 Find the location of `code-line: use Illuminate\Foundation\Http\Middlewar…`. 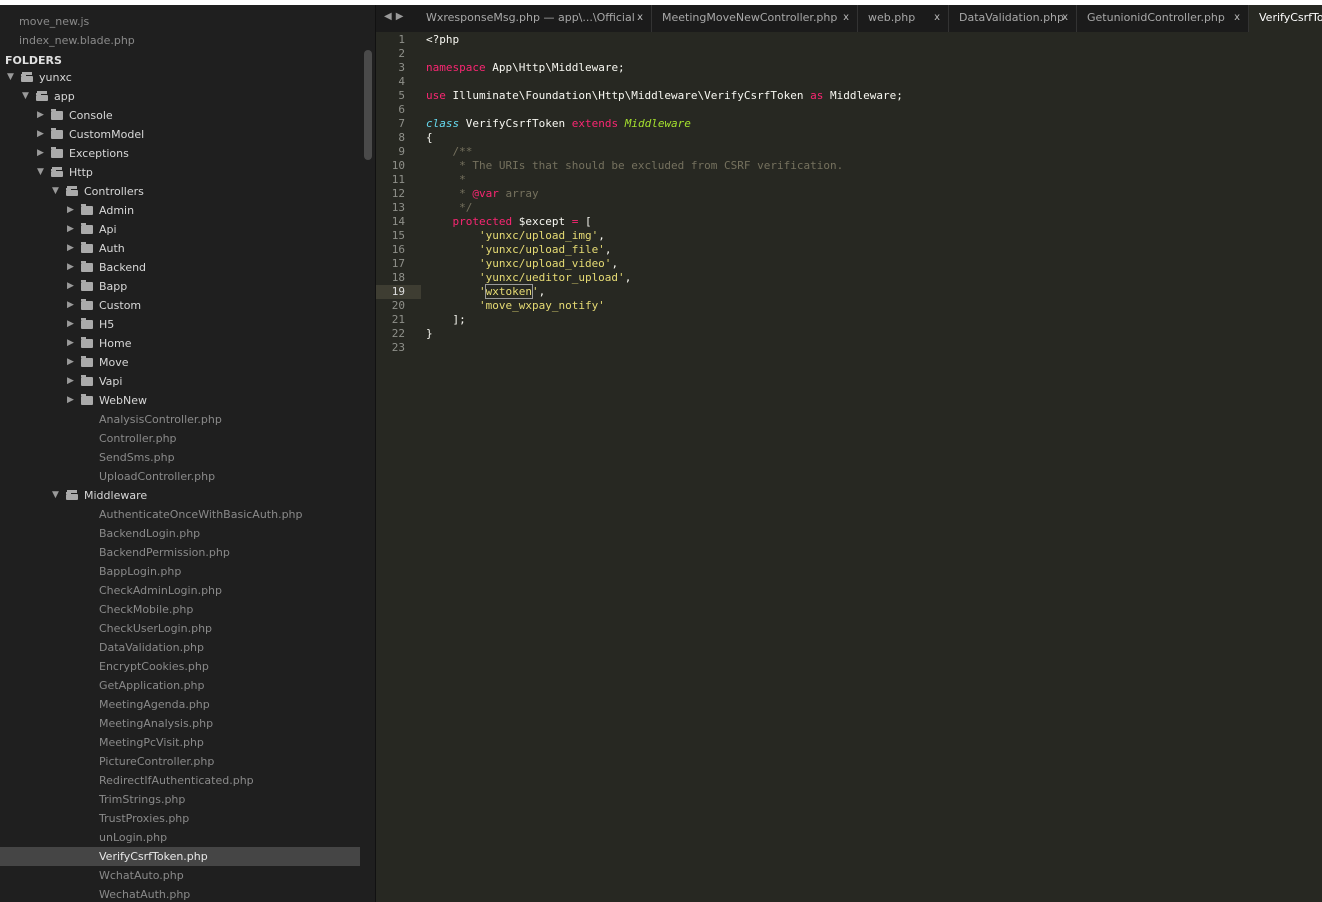

code-line: use Illuminate\Foundation\Http\Middlewar… is located at coordinates (664, 96).